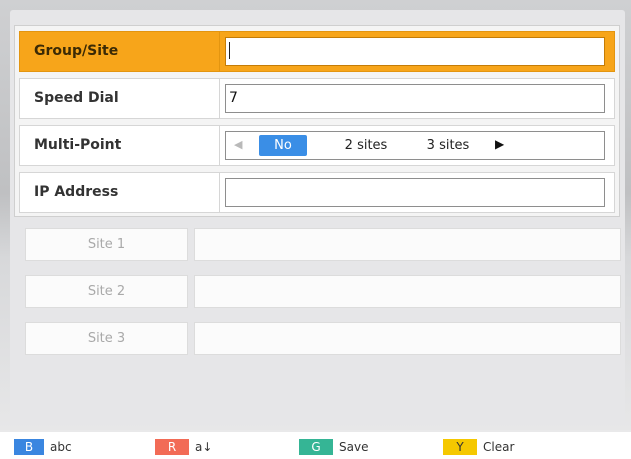  I want to click on ip-address-input, so click(415, 192).